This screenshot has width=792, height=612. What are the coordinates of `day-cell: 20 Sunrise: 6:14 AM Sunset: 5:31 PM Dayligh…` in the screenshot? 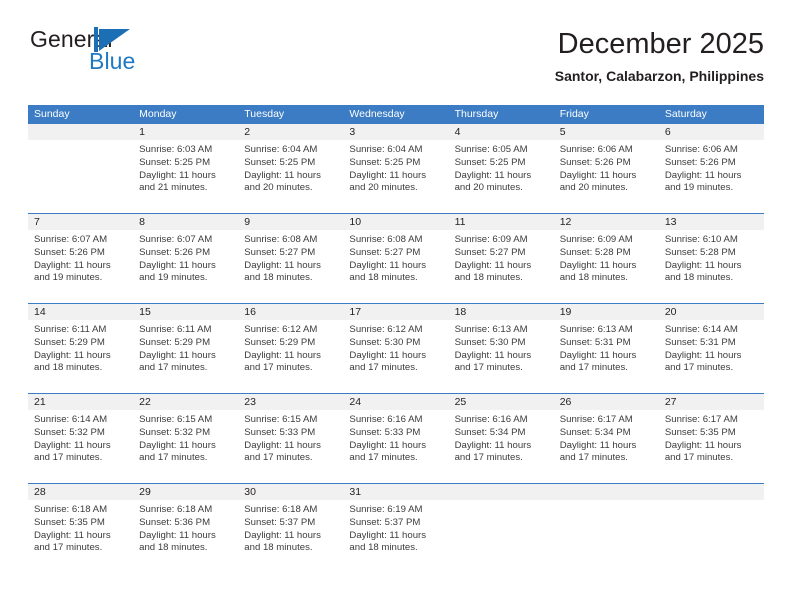 It's located at (711, 348).